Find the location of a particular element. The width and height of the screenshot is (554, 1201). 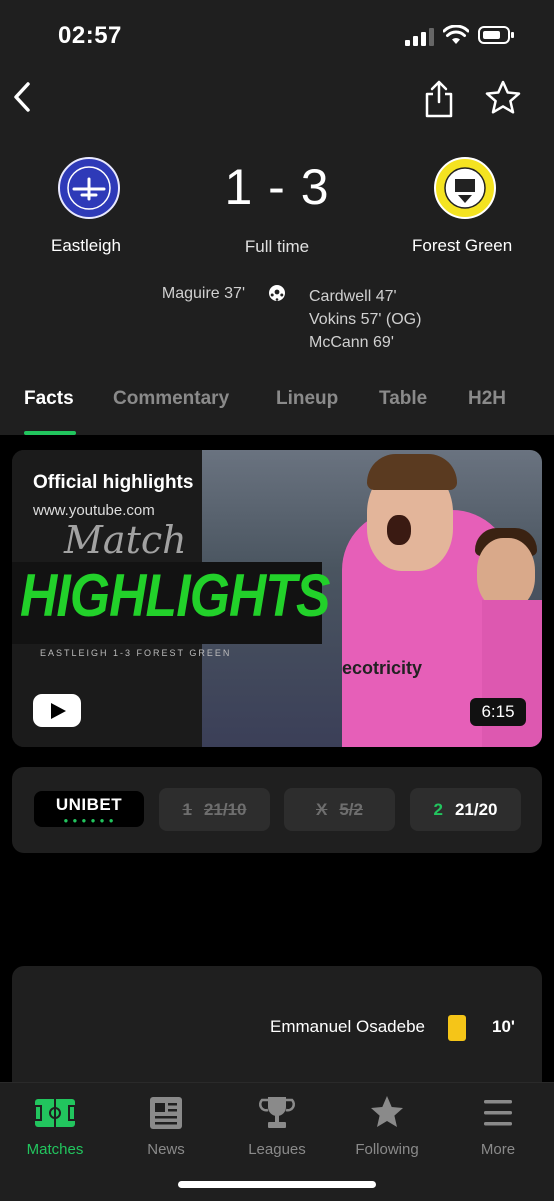

event-minute: 10' is located at coordinates (503, 1026).